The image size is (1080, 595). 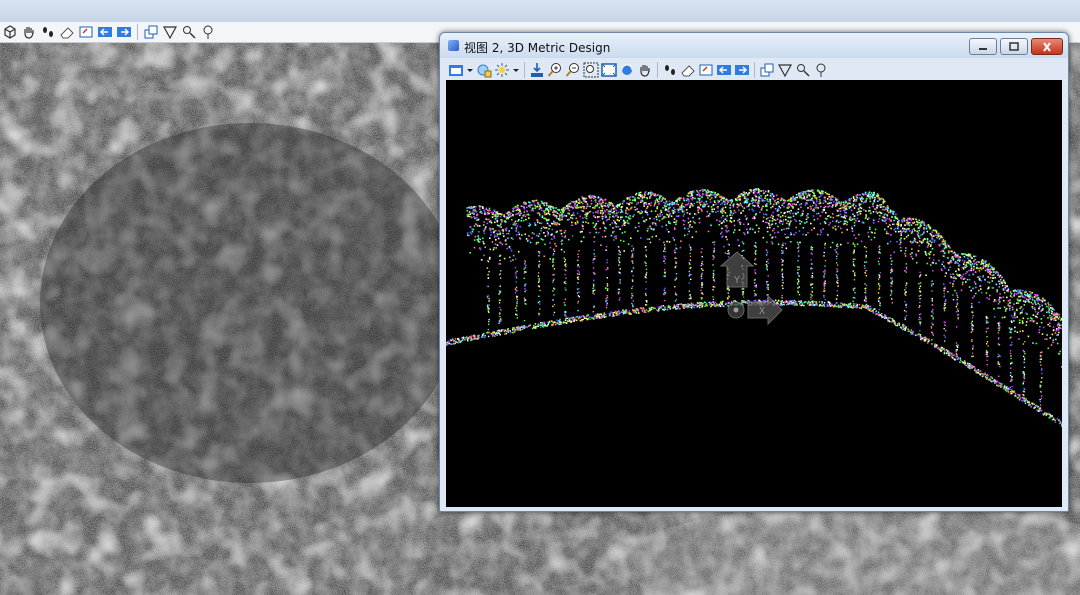 I want to click on zoom-out-icon, so click(x=573, y=70).